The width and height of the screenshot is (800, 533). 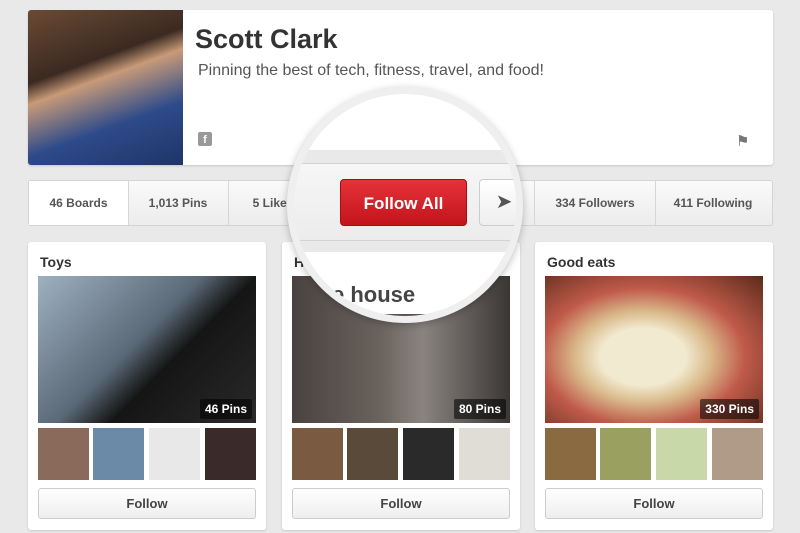 What do you see at coordinates (79, 203) in the screenshot?
I see `tab-boards: 46 Boards` at bounding box center [79, 203].